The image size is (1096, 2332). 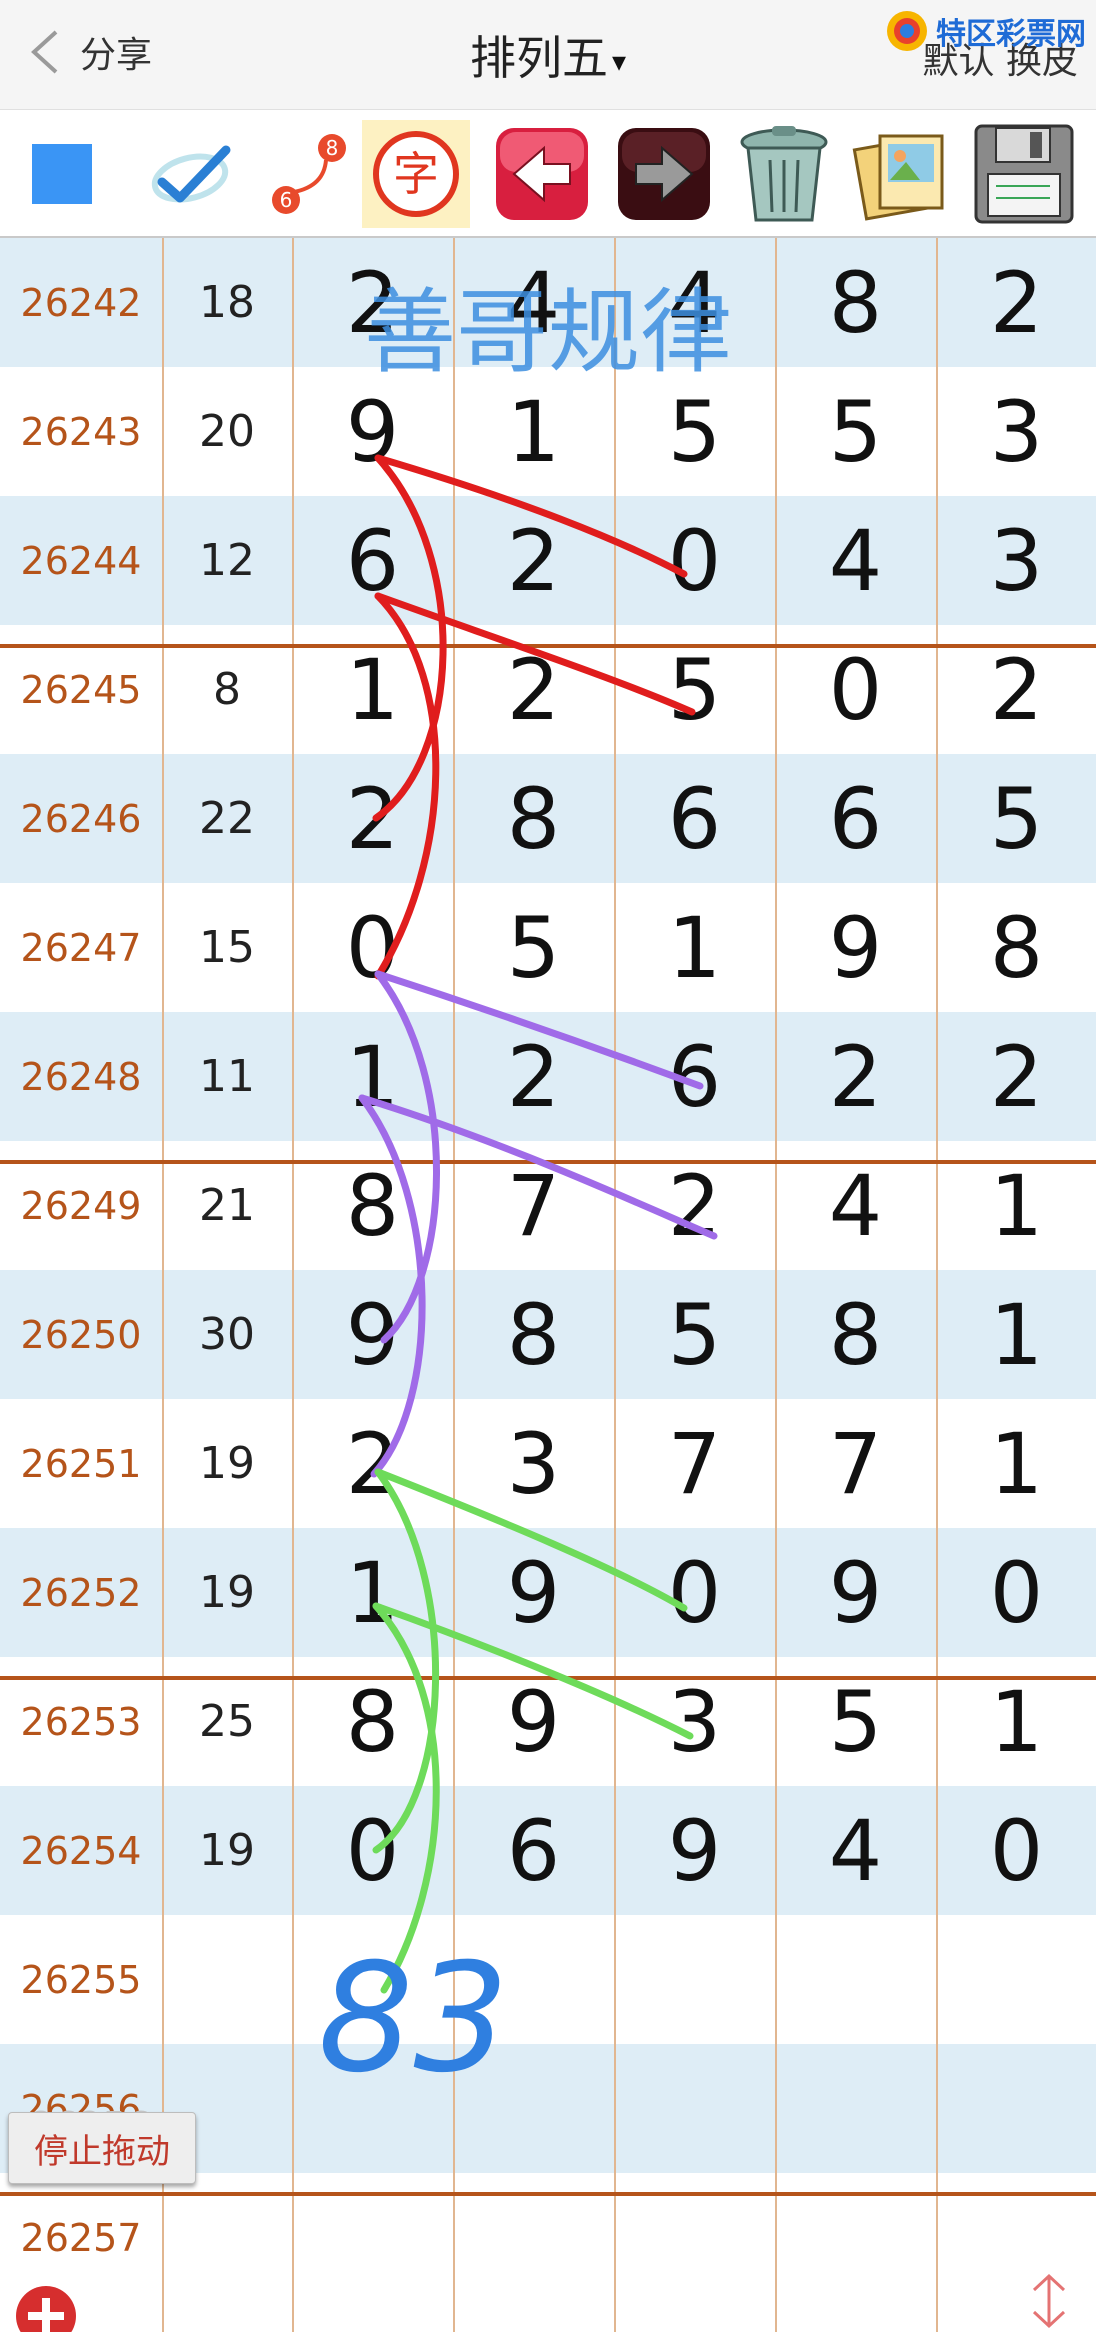 I want to click on table-row: 26244 12 6 2 0 4 3, so click(x=548, y=560).